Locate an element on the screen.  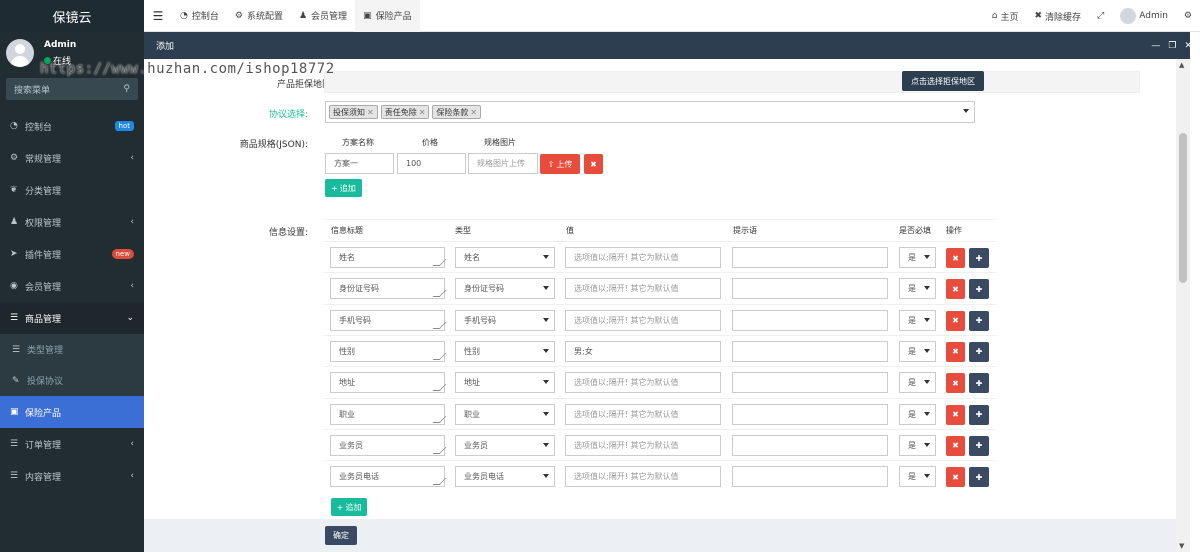
protocol-select: 投保须知 ✕ 责任免除 ✕ 保险条款 ✕ is located at coordinates (650, 112).